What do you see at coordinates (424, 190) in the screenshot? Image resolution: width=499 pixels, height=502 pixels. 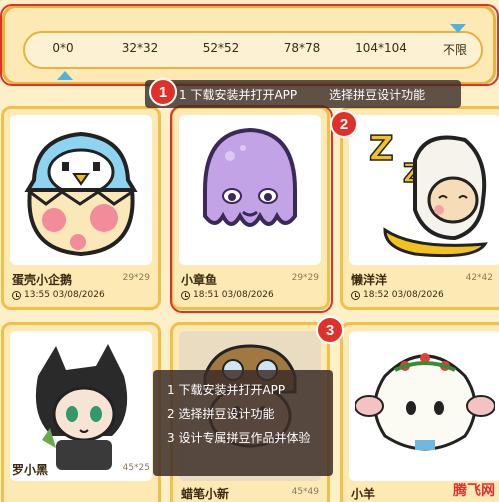 I see `lazy-sheep-art: Z Z` at bounding box center [424, 190].